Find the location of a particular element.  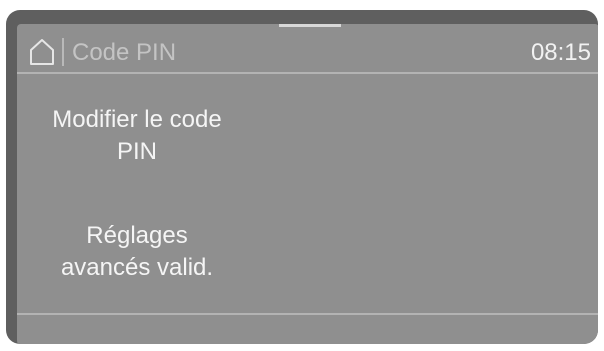

header-divider is located at coordinates (63, 52).